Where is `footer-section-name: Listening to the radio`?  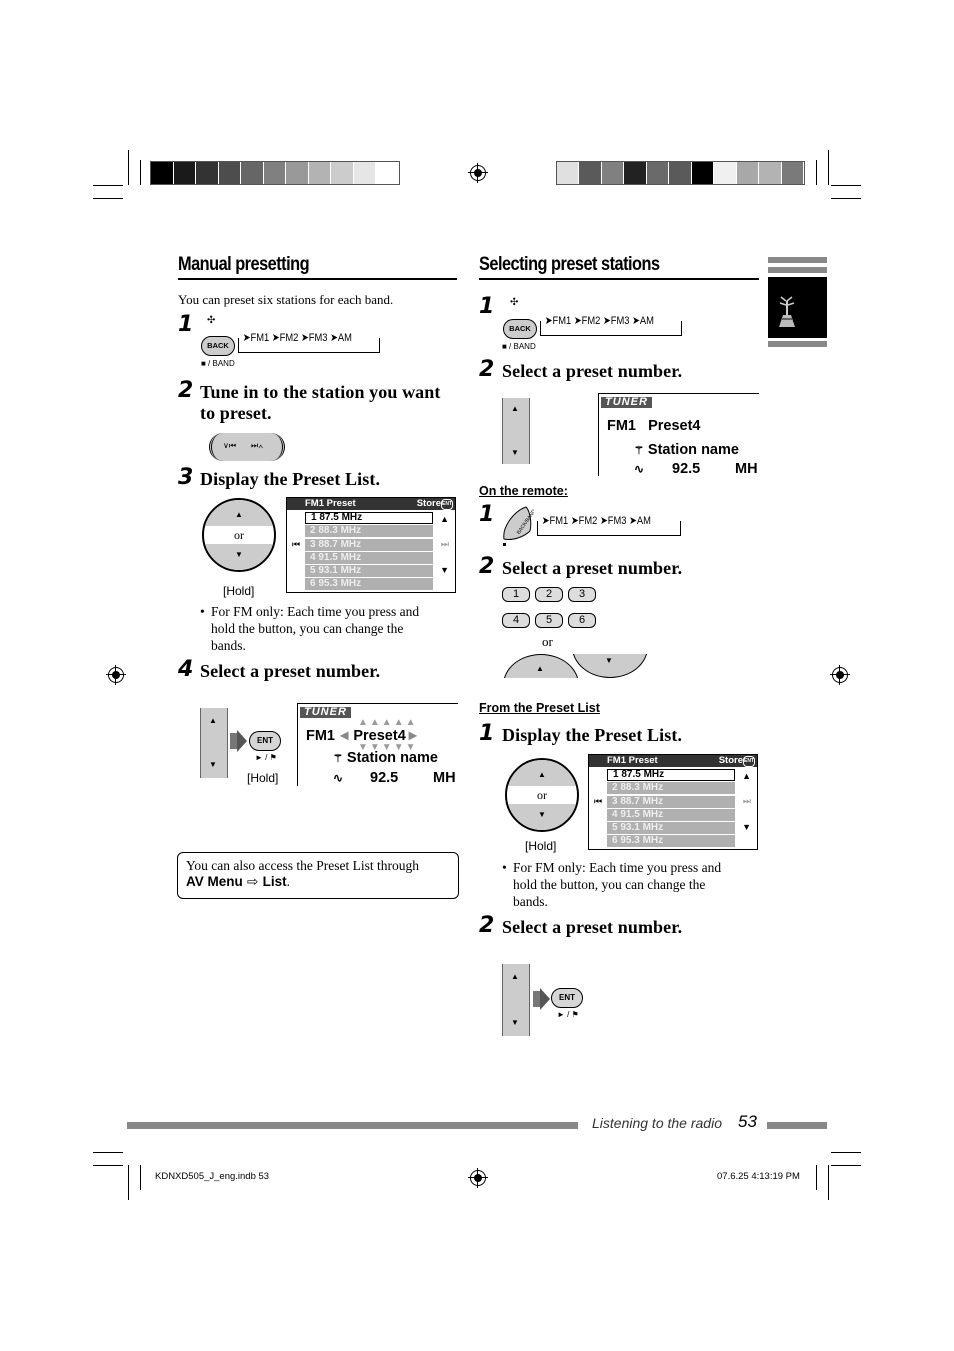
footer-section-name: Listening to the radio is located at coordinates (657, 1123).